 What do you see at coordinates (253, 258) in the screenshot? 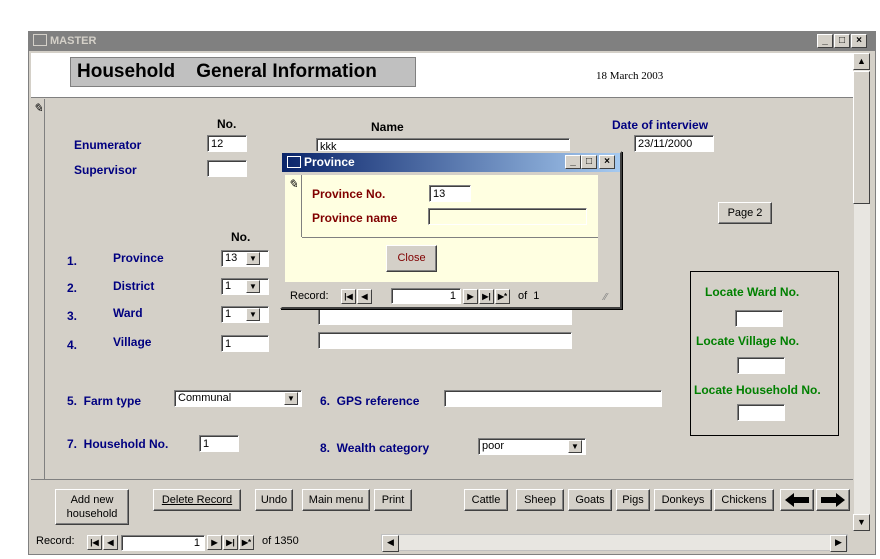
I see `province-dropdown-icon: ▼` at bounding box center [253, 258].